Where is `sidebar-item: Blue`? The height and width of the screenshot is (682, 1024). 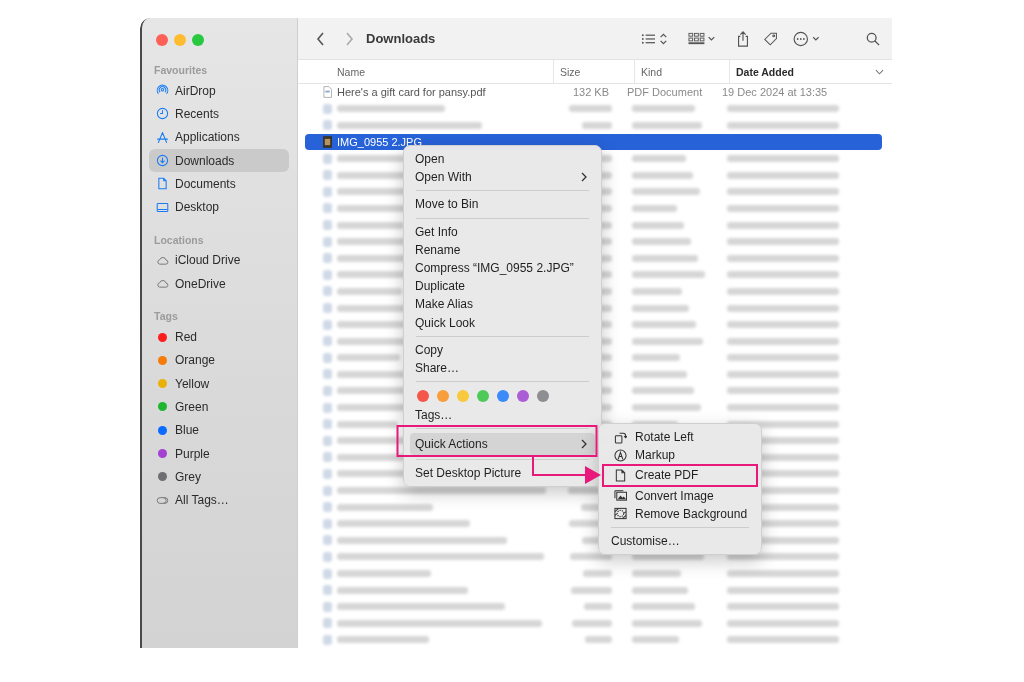
sidebar-item: Blue is located at coordinates (219, 430).